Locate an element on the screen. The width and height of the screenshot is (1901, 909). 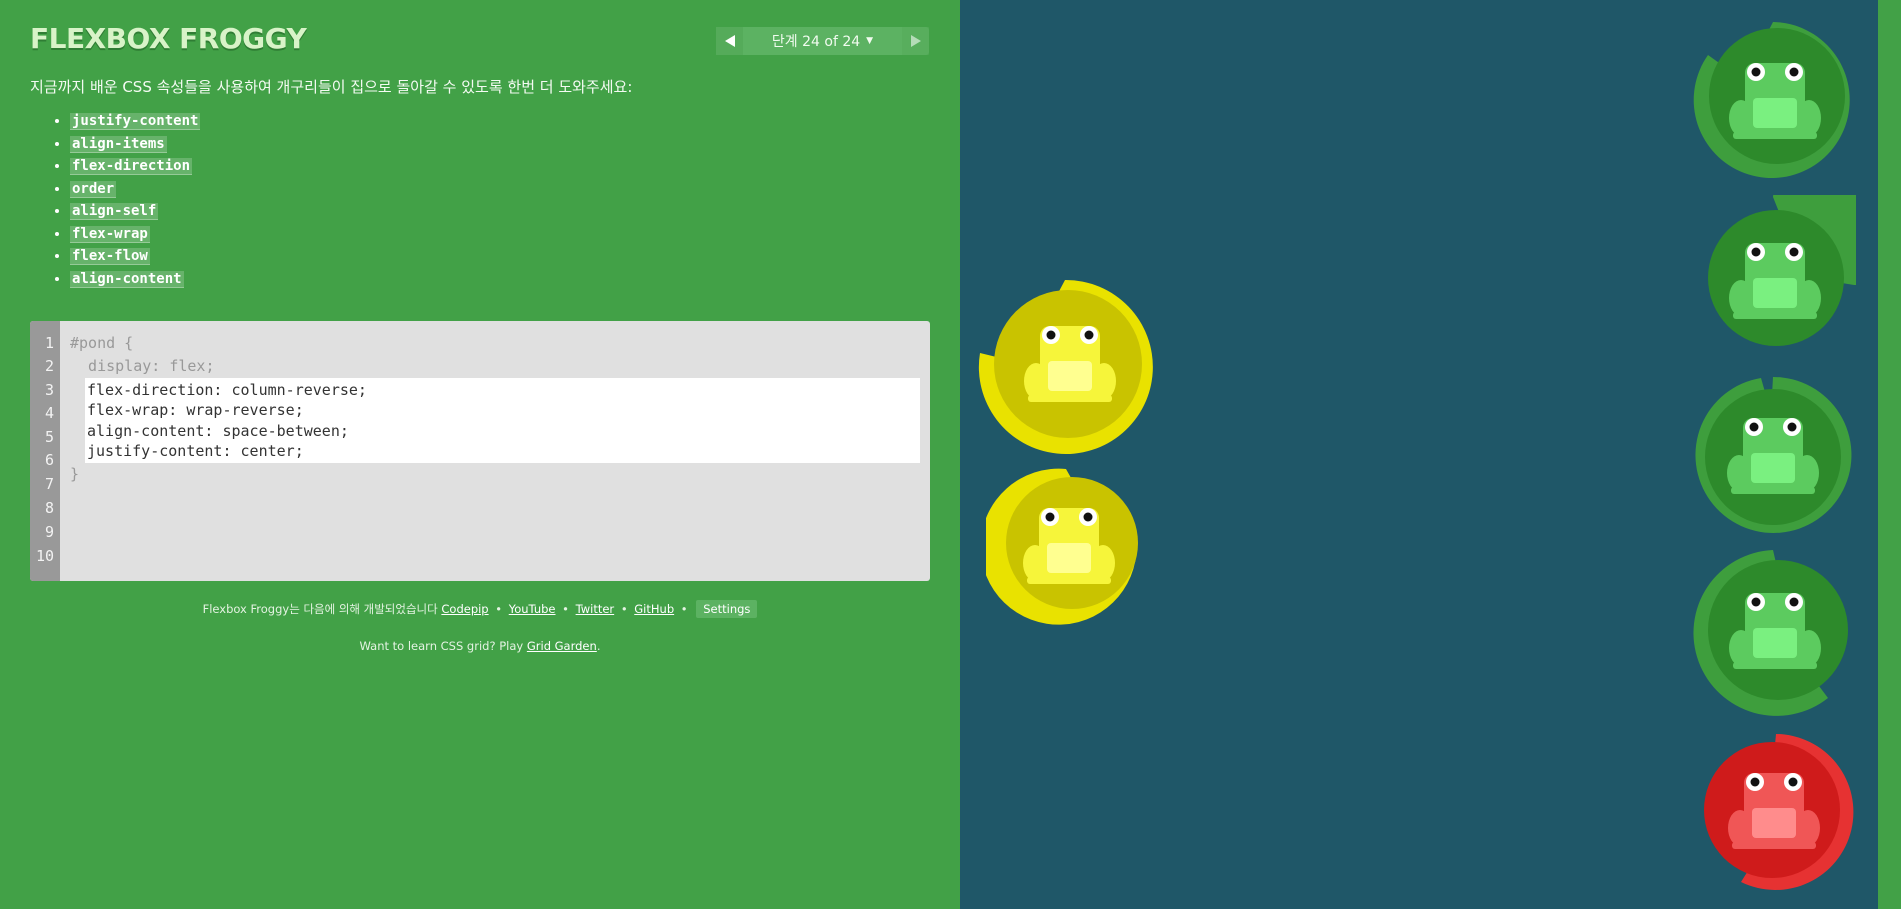
grid-garden-link: Grid Garden is located at coordinates (562, 646).